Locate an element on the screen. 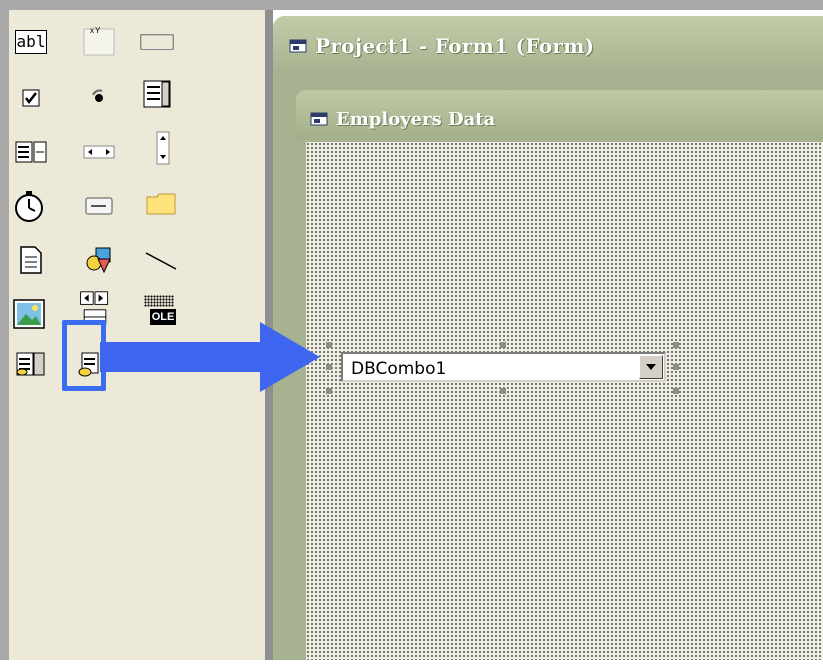 Image resolution: width=823 pixels, height=669 pixels. dropdown-button is located at coordinates (651, 367).